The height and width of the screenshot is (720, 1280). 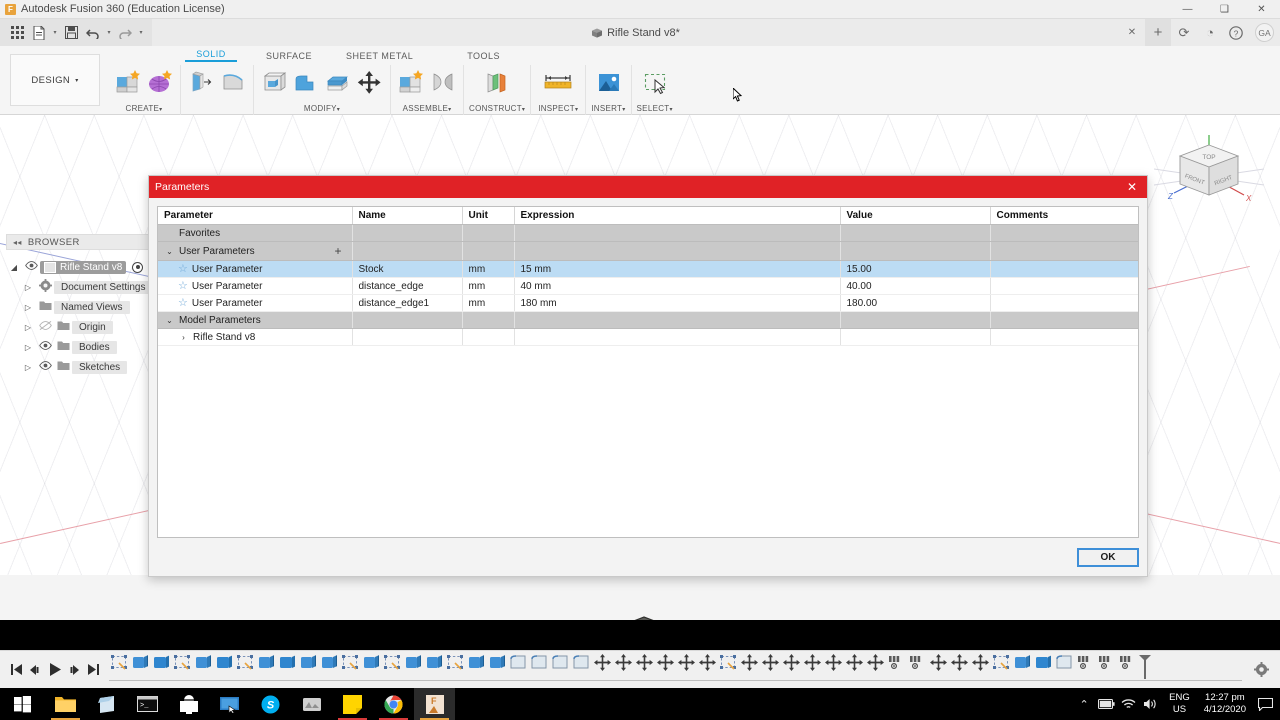 I want to click on press-pull-icon, so click(x=274, y=83).